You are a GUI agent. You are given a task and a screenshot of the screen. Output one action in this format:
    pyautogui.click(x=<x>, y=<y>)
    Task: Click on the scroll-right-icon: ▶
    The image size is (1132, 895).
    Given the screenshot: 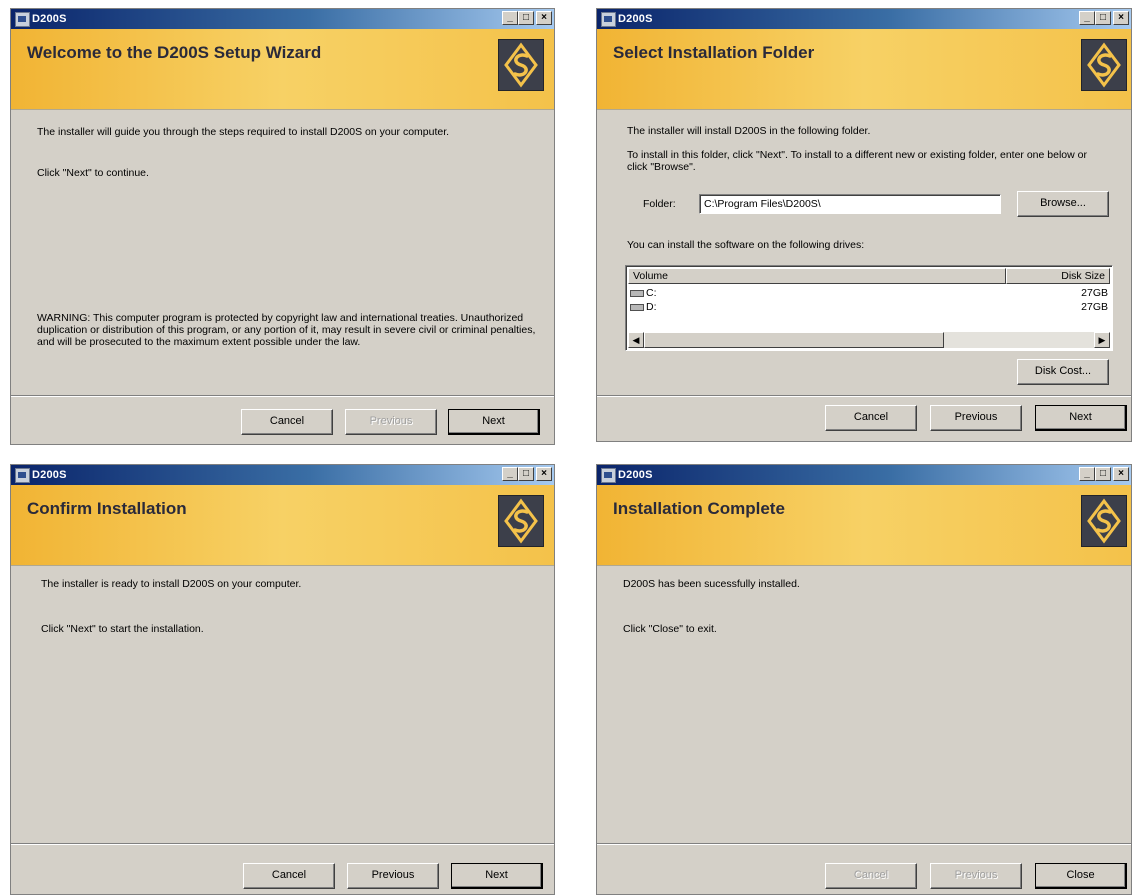 What is the action you would take?
    pyautogui.click(x=1102, y=340)
    